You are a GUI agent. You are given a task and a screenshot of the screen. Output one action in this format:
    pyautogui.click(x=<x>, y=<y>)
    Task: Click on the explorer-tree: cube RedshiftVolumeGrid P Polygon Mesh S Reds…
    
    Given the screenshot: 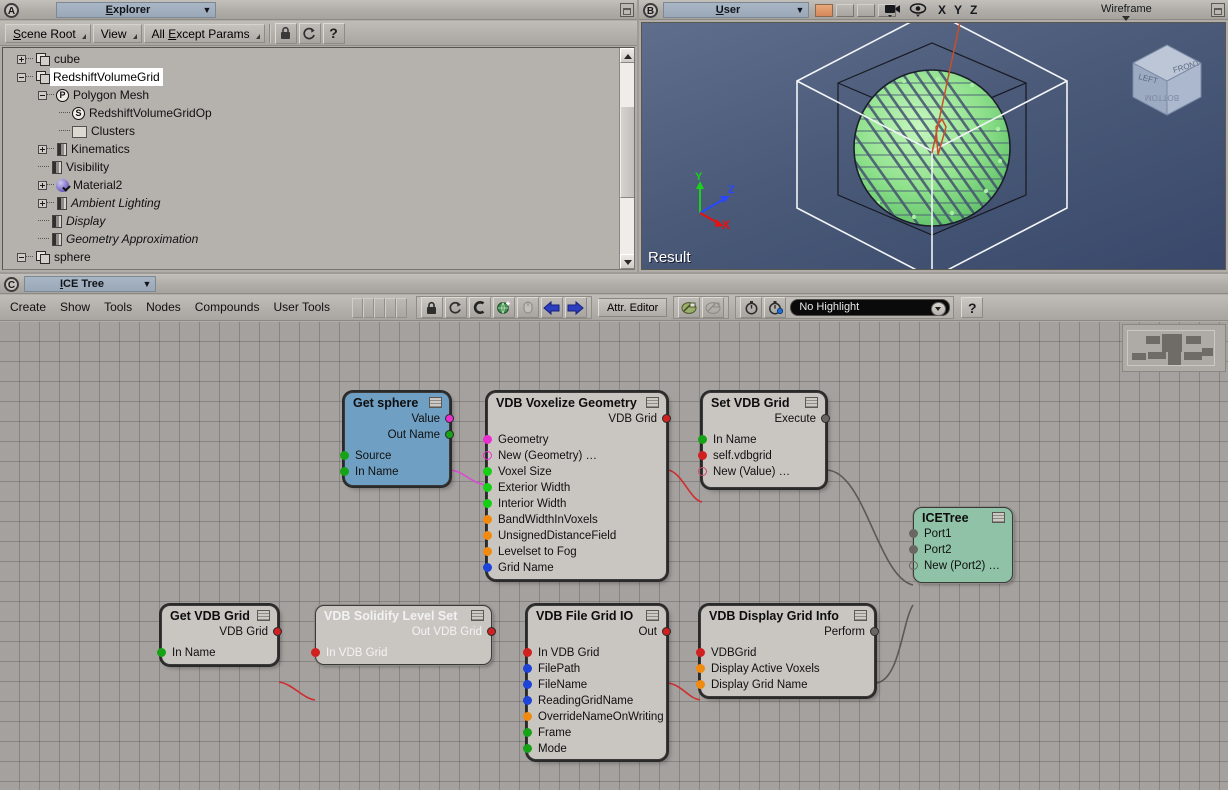 What is the action you would take?
    pyautogui.click(x=318, y=158)
    